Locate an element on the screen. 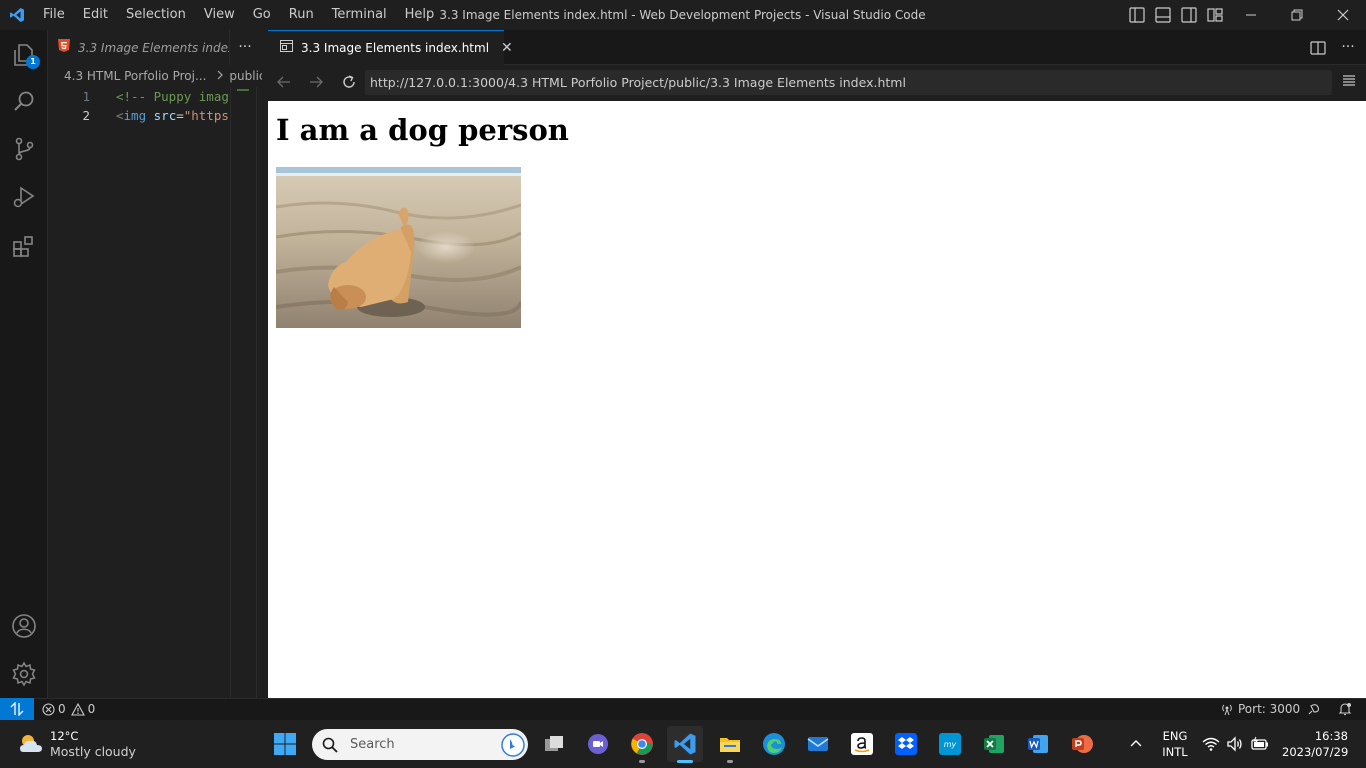 The image size is (1366, 768). extensions-icon is located at coordinates (24, 246).